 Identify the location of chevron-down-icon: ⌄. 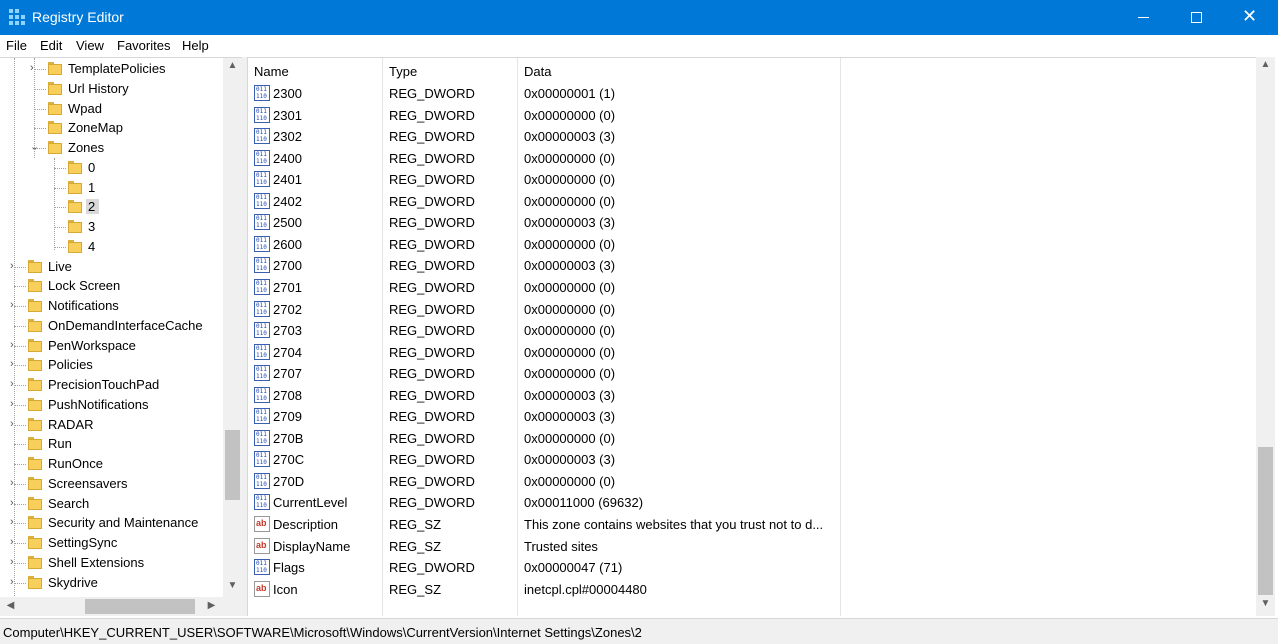
(35, 147).